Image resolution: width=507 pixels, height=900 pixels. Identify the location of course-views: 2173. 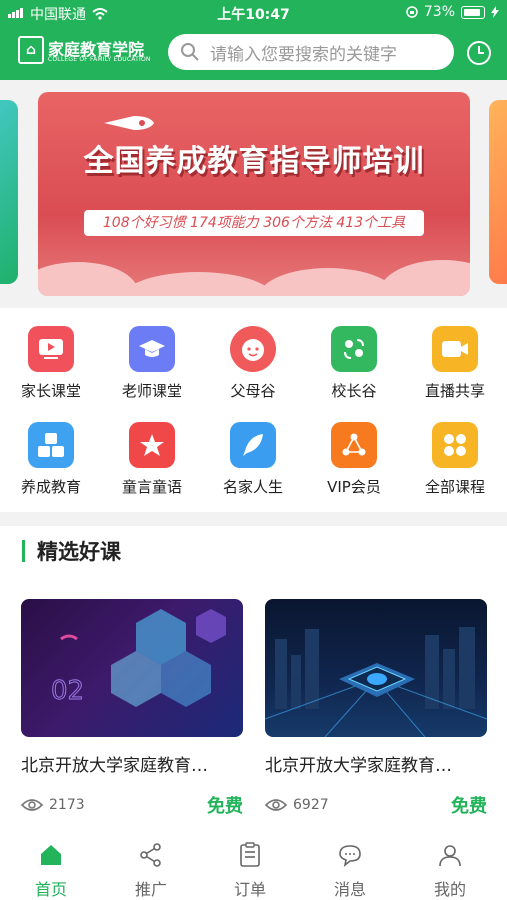
(53, 805).